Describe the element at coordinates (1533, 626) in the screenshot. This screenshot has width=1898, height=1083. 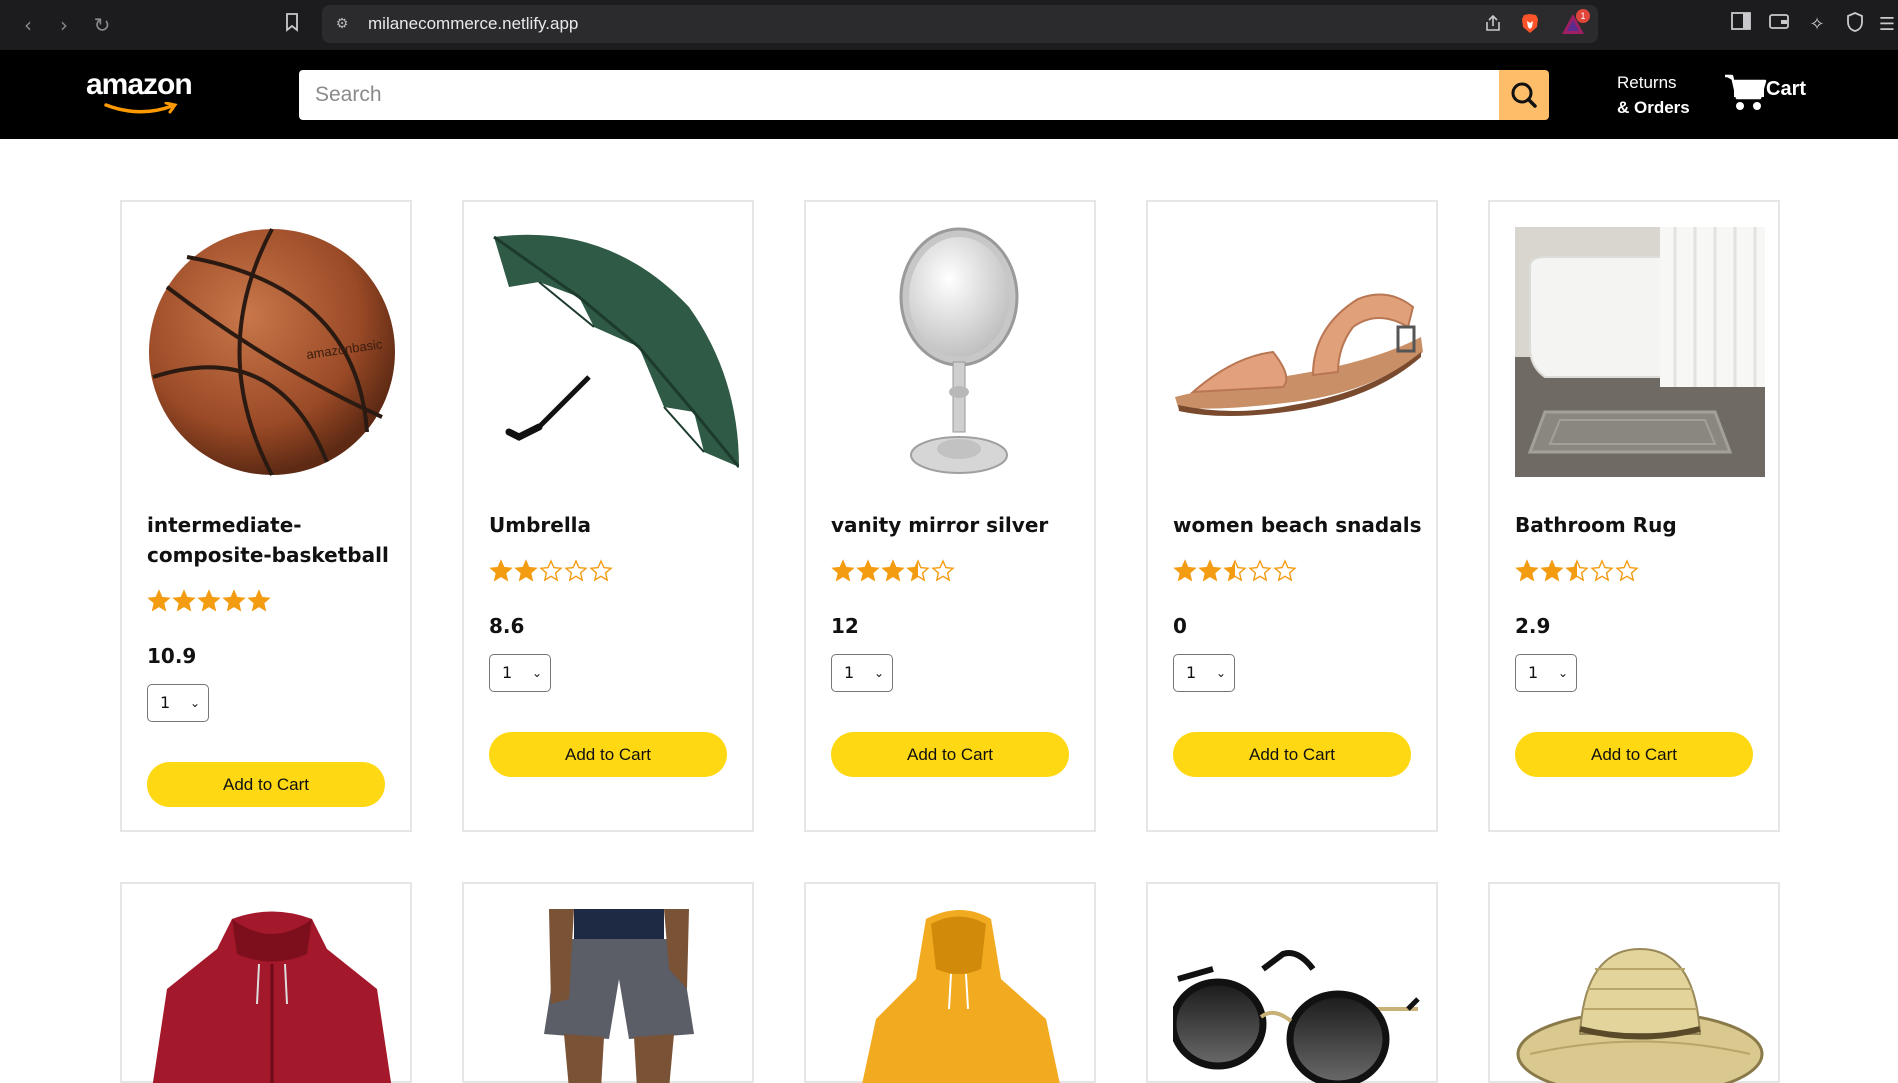
I see `product-price: 2.9` at that location.